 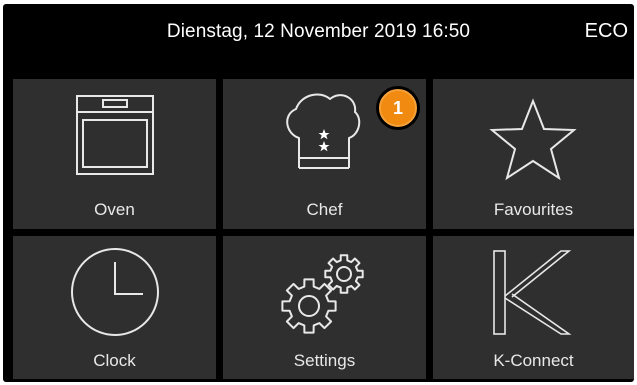 I want to click on tile-k-connect: K-Connect, so click(x=533, y=307).